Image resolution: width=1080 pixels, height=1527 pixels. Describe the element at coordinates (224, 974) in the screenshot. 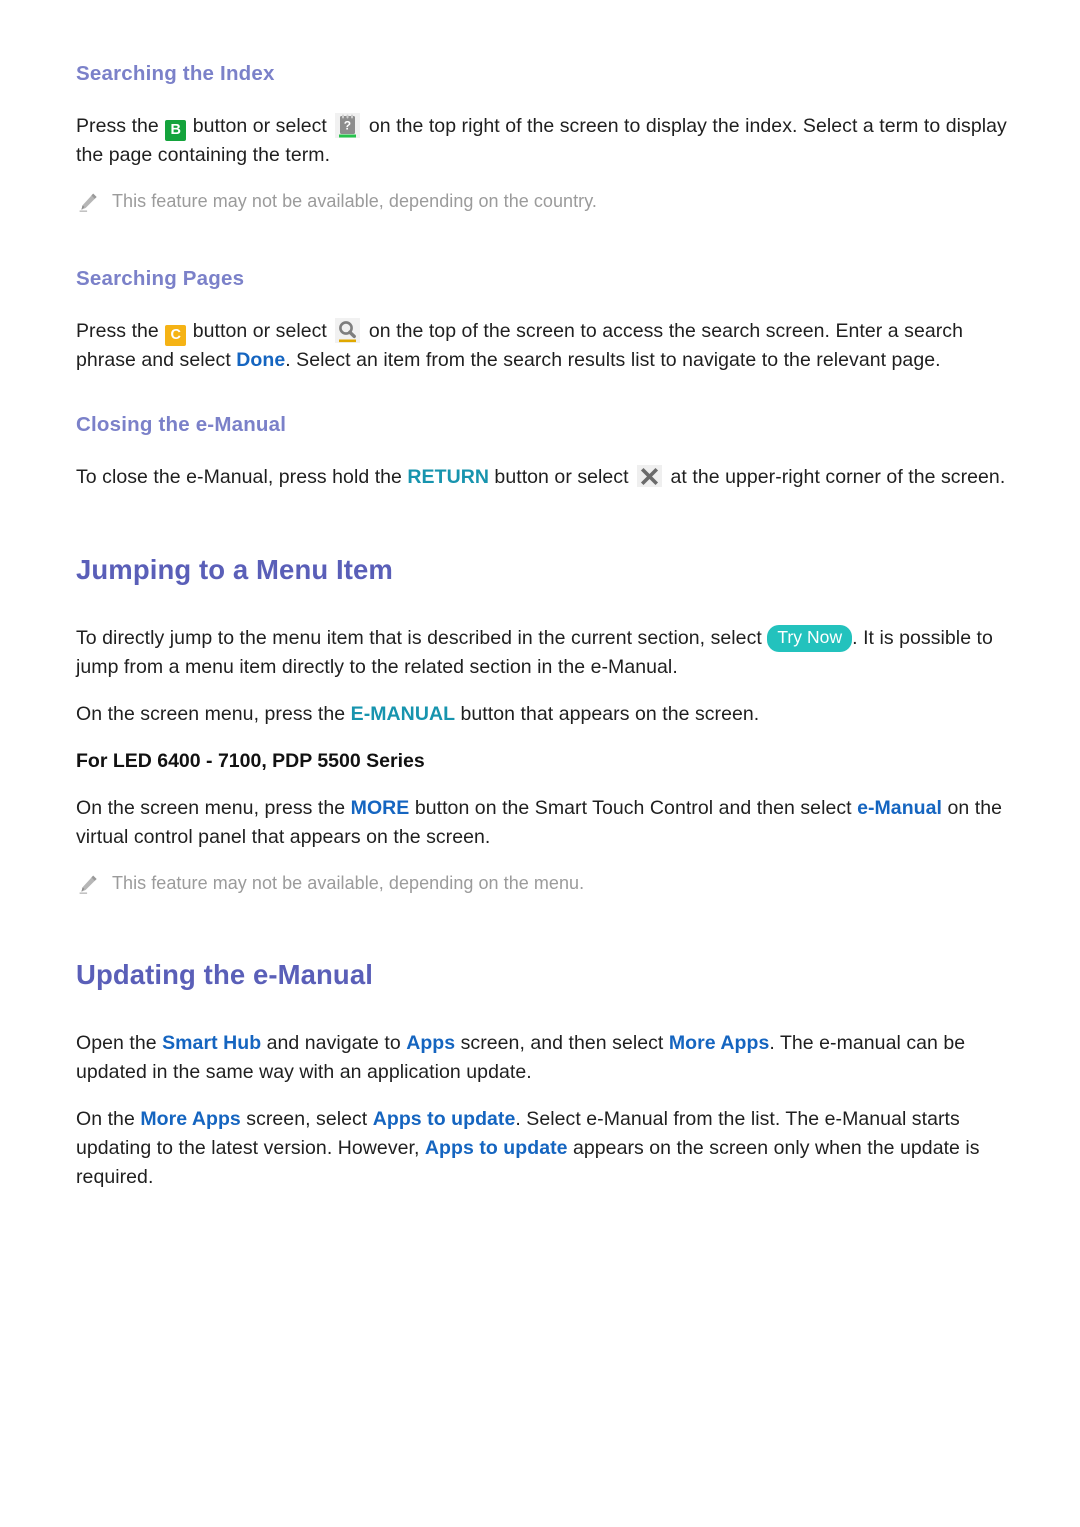

I see `heading-updating-the-emanual: Updating the e-Manual` at that location.